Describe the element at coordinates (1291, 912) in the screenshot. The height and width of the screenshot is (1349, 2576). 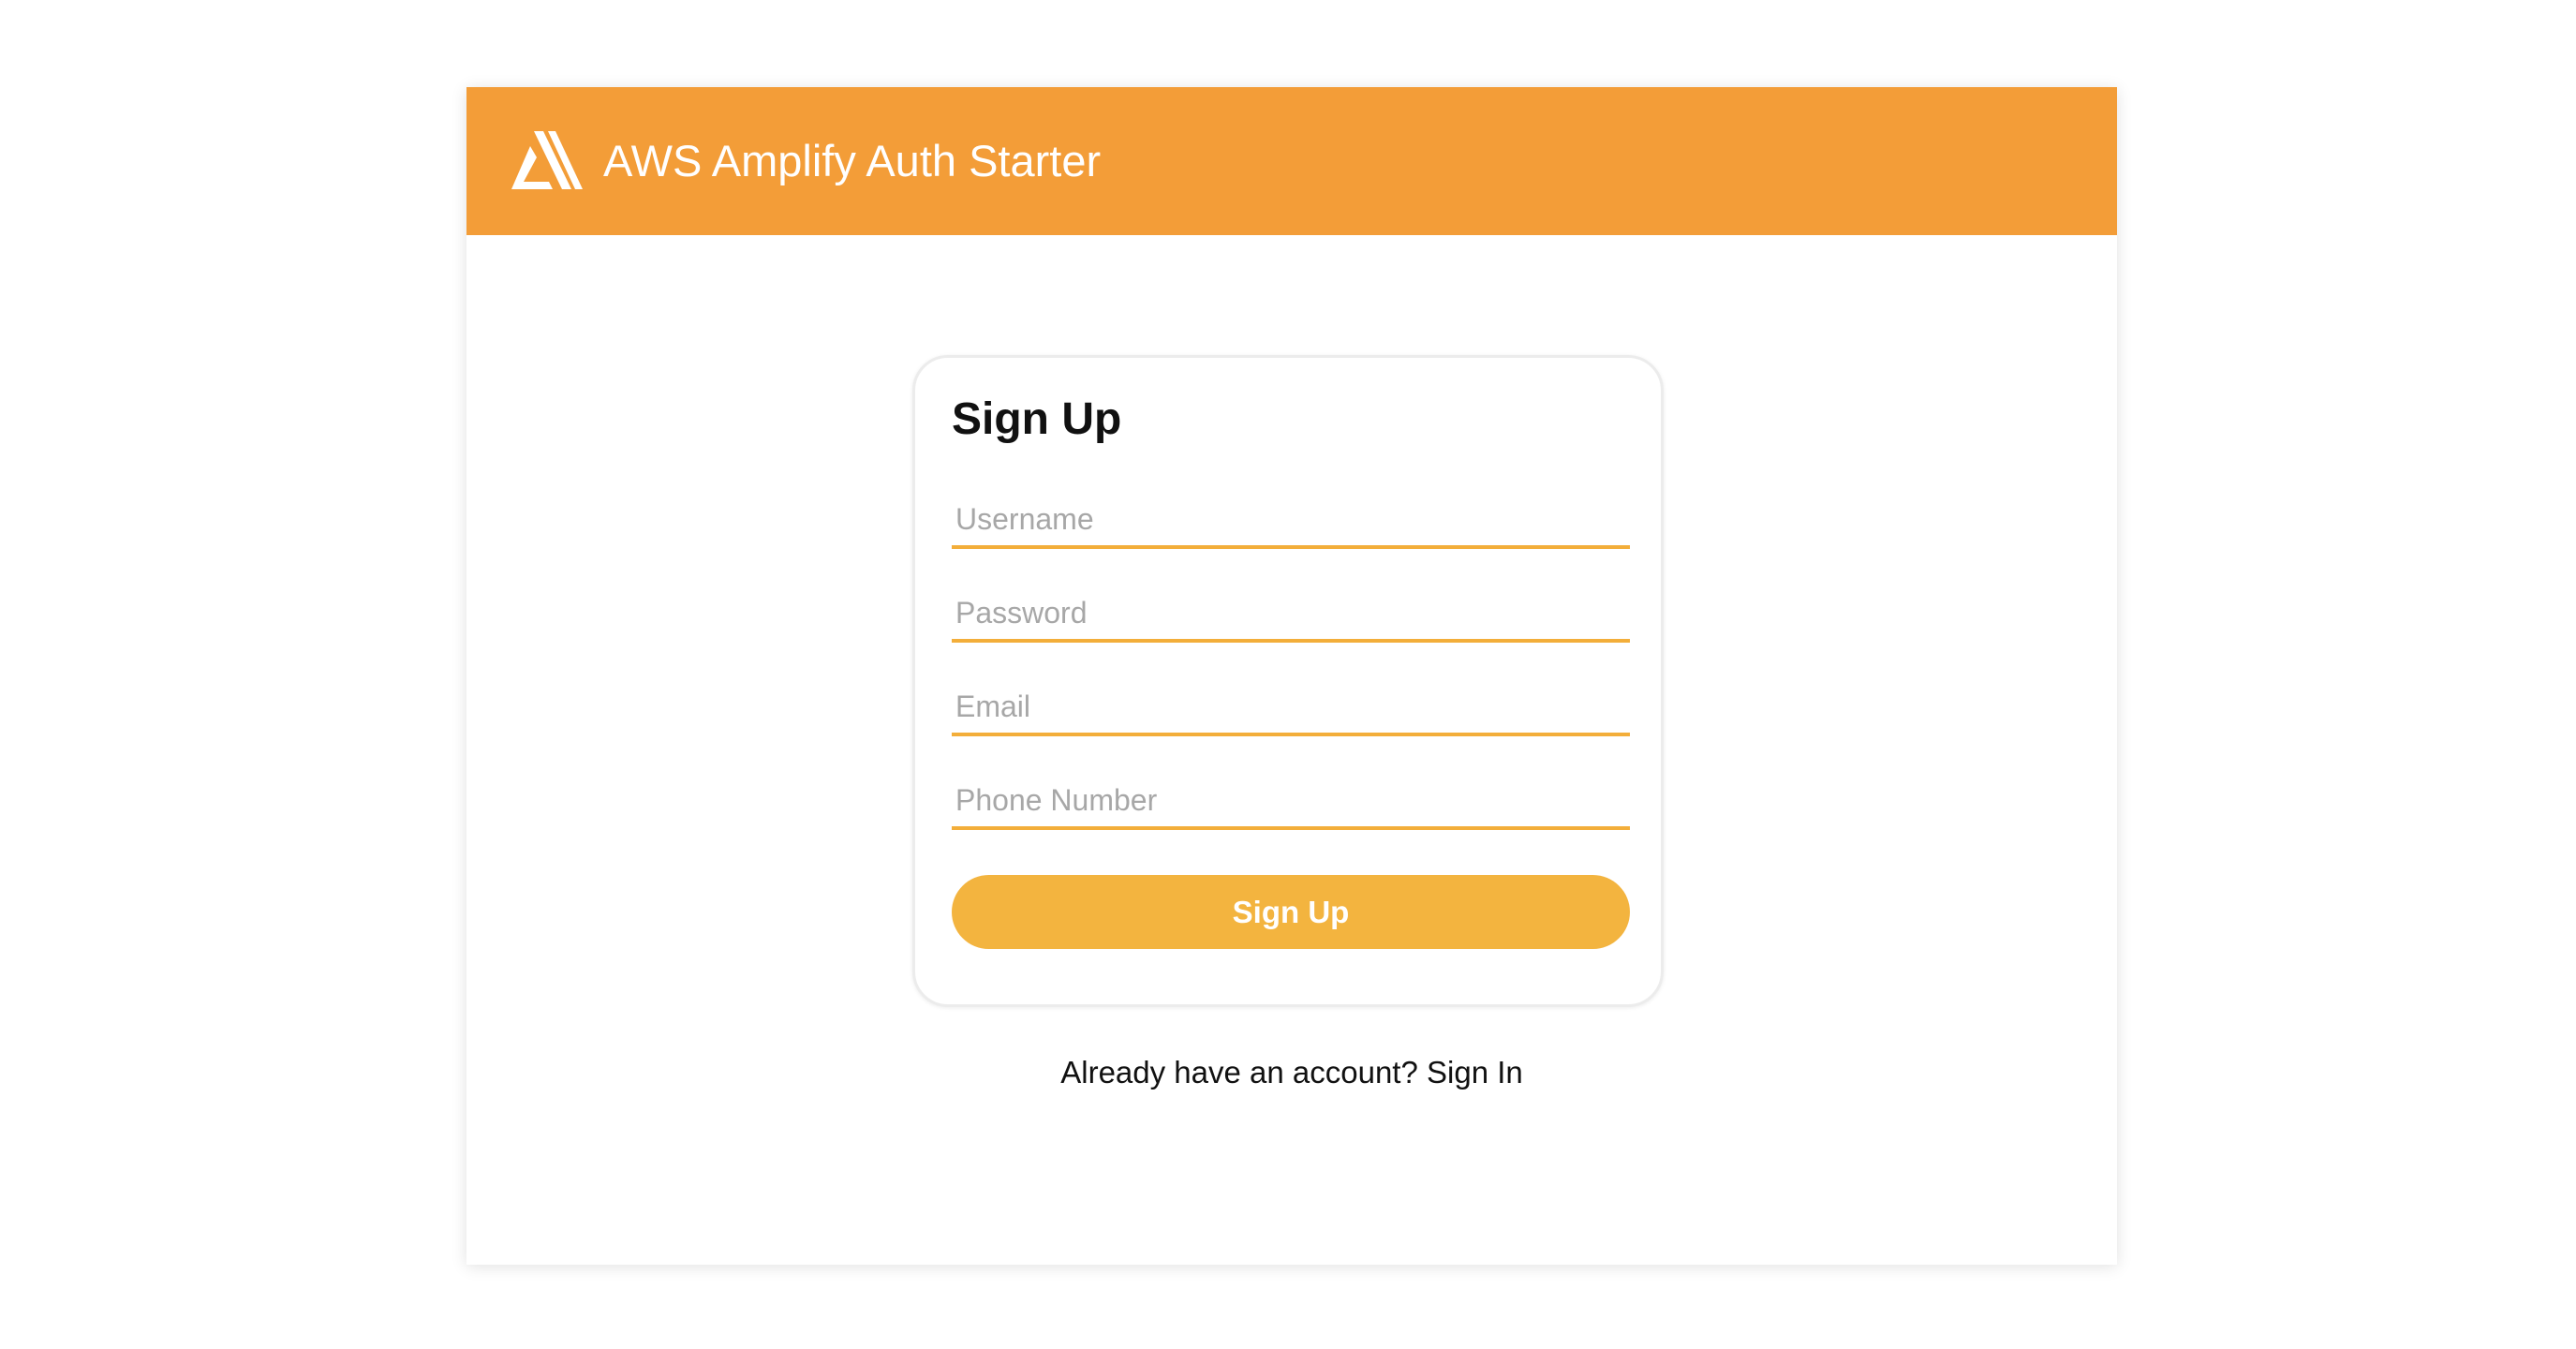
I see `signup-button: Sign Up` at that location.